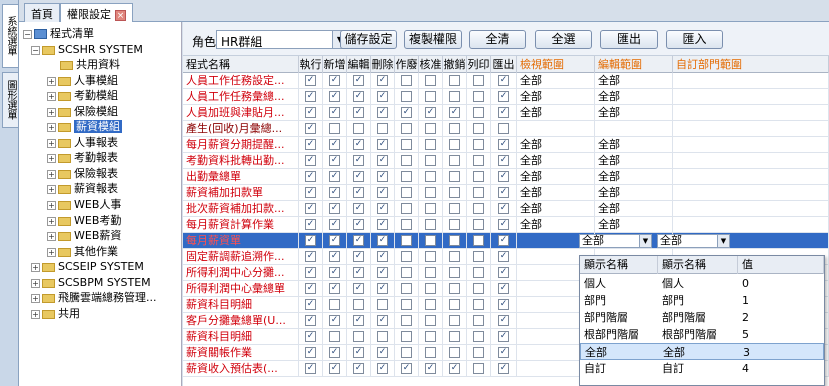  I want to click on program-name-cell: 每月薪資單, so click(241, 241).